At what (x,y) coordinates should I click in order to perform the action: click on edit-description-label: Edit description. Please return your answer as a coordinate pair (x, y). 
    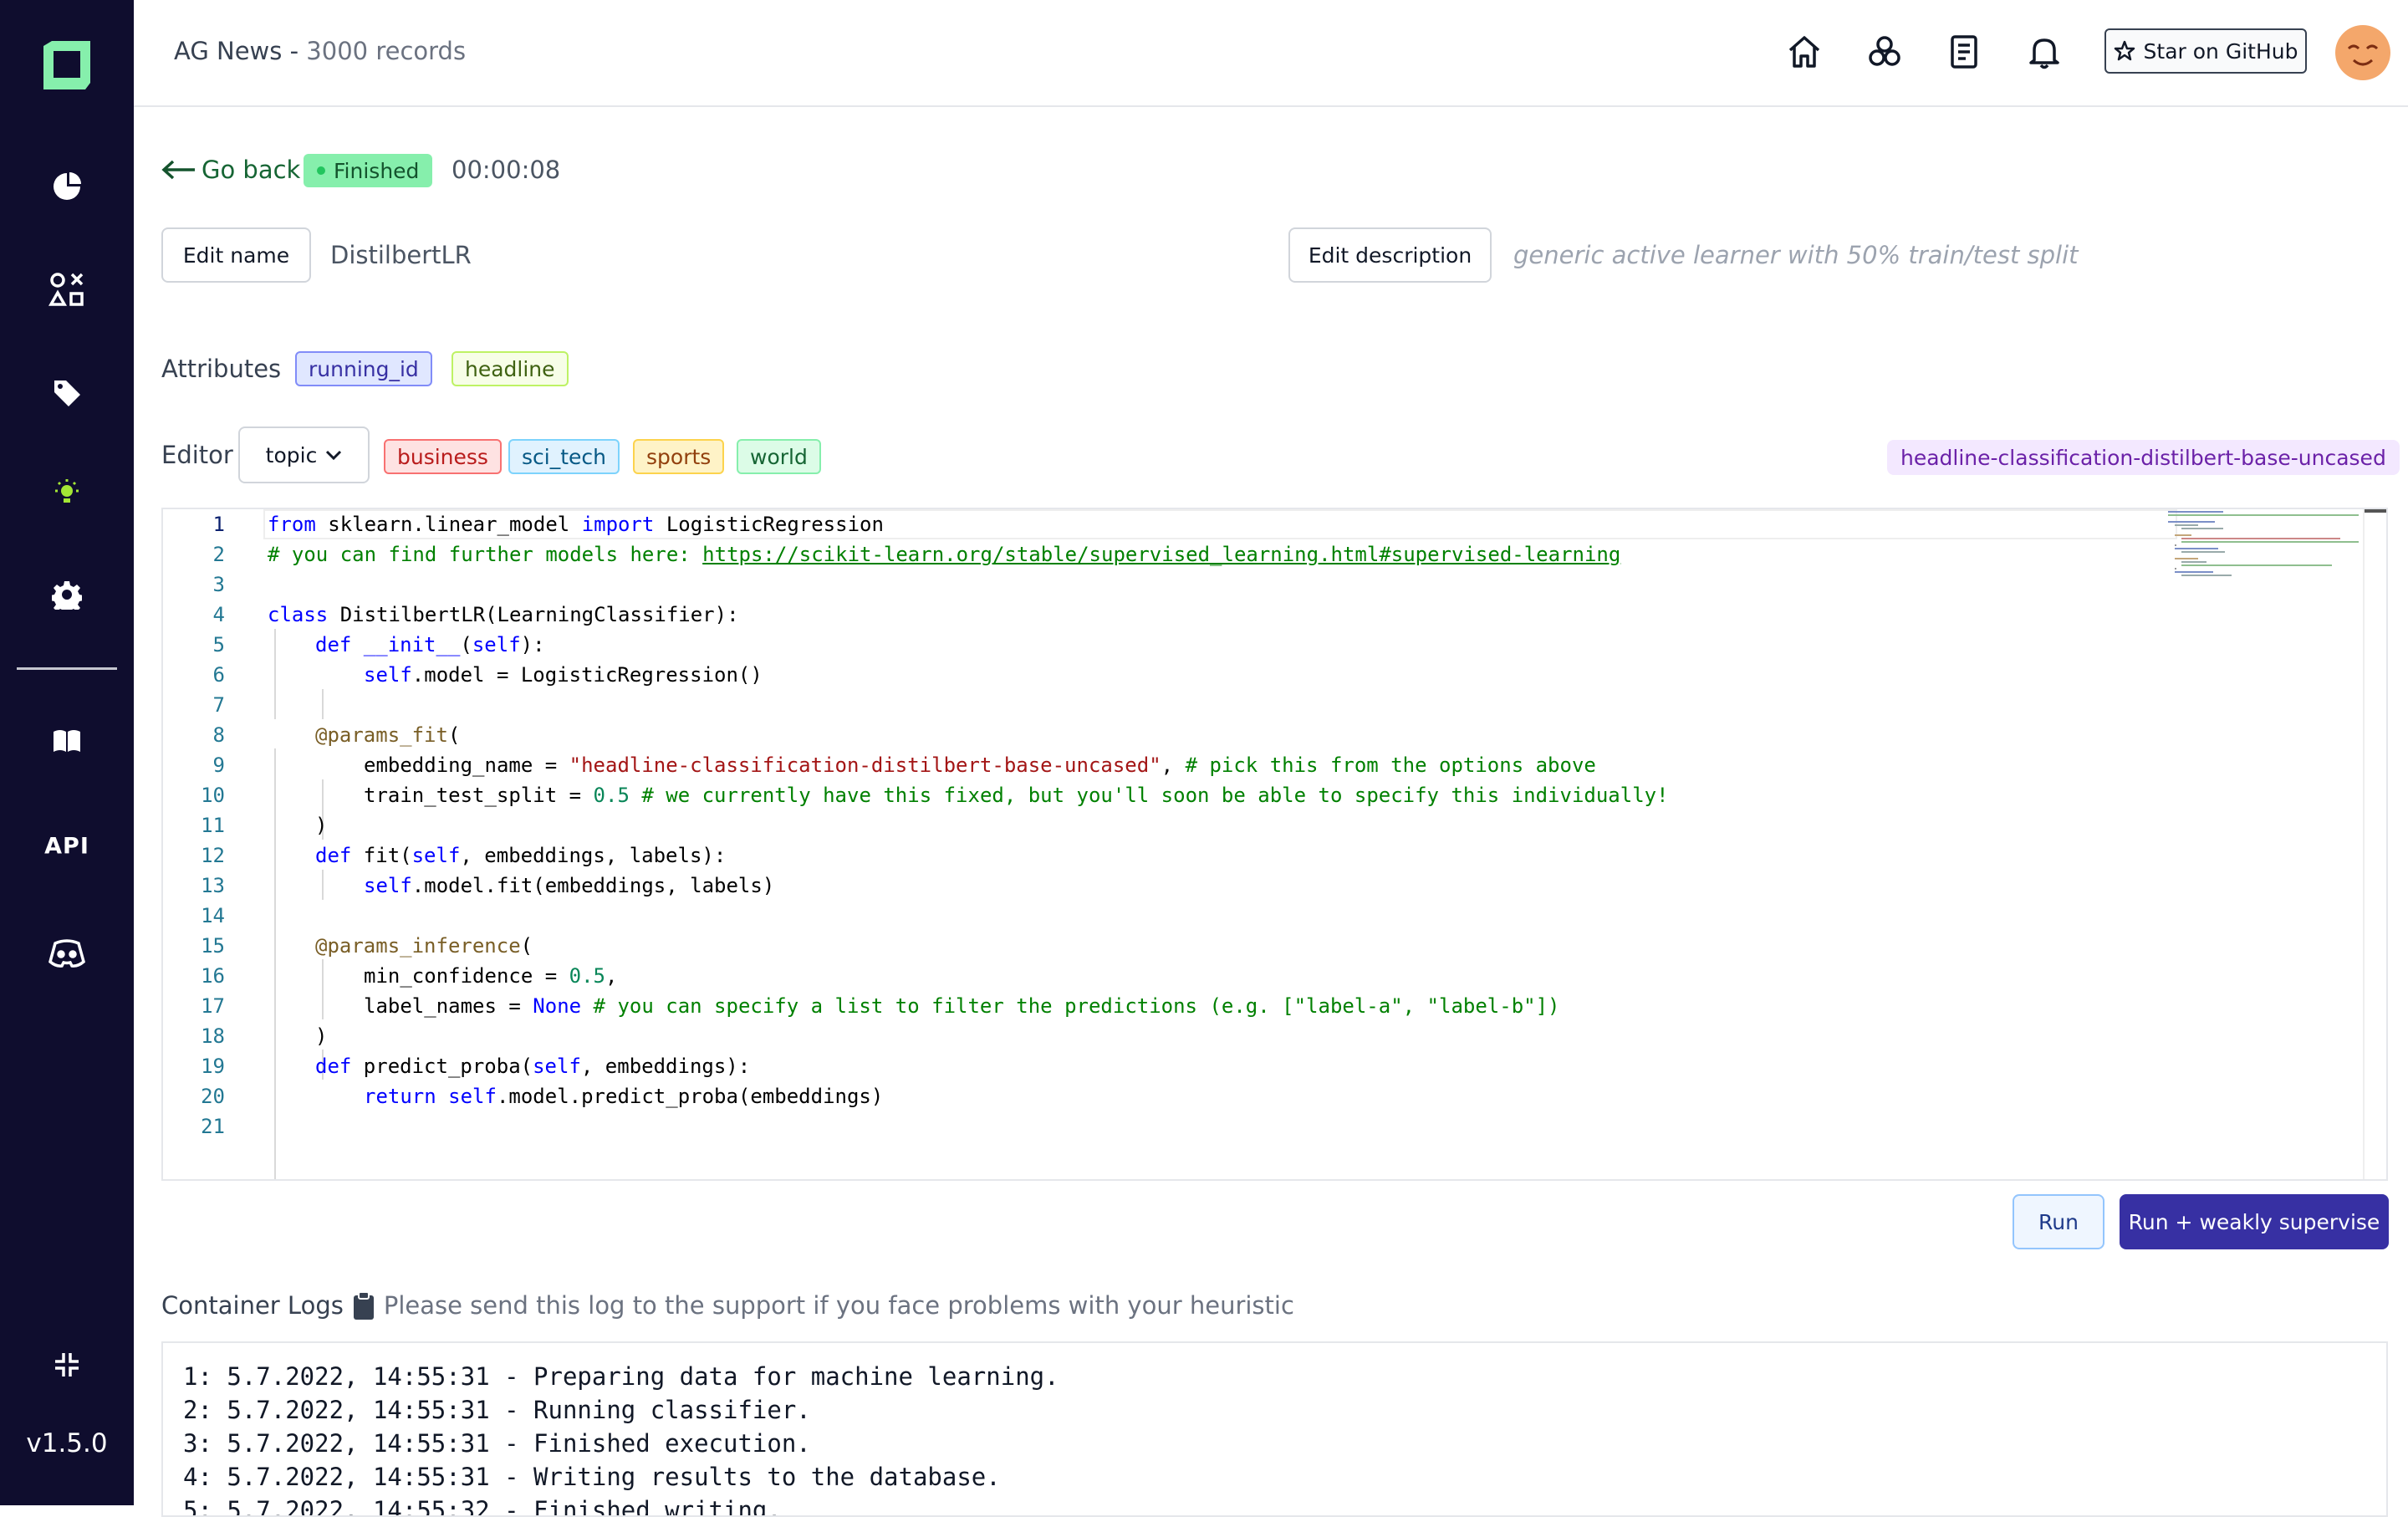
    Looking at the image, I should click on (1390, 256).